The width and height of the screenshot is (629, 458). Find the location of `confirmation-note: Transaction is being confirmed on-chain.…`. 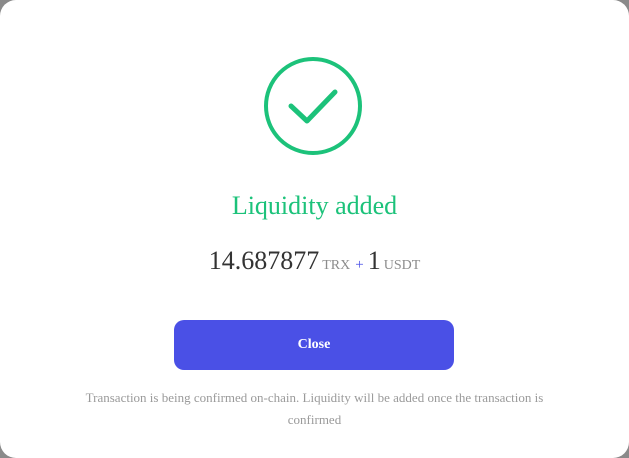

confirmation-note: Transaction is being confirmed on-chain.… is located at coordinates (314, 408).